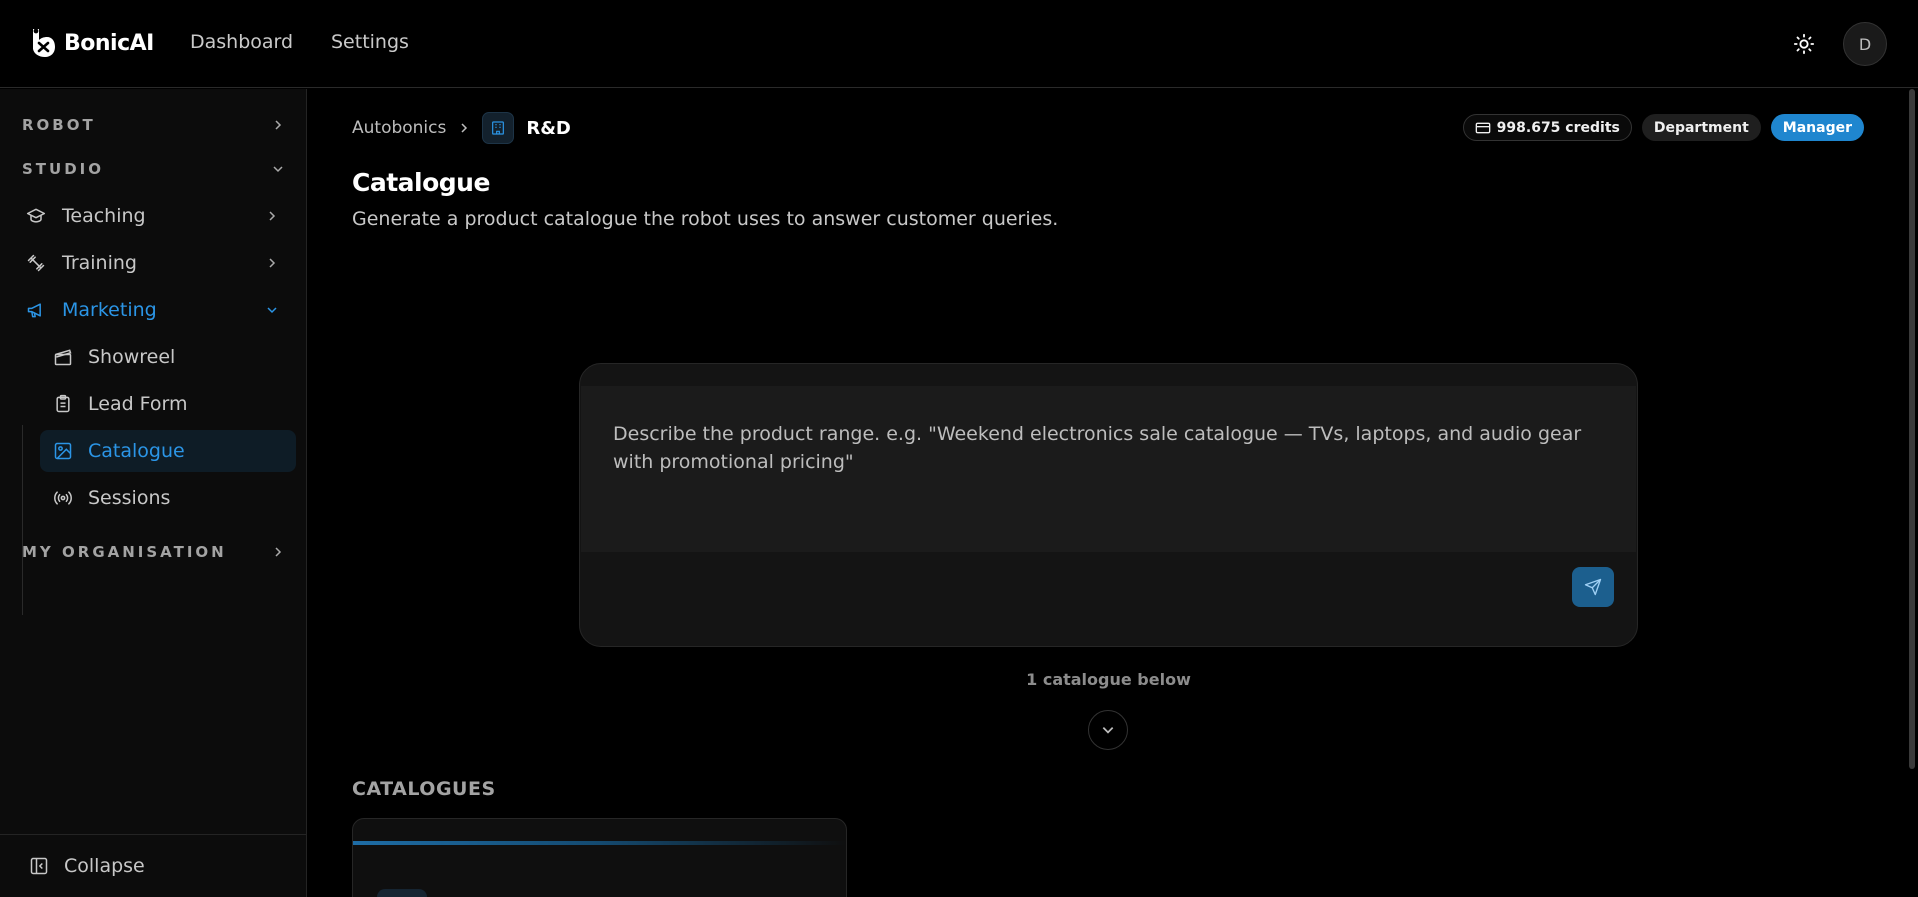 This screenshot has width=1918, height=897. I want to click on clapperboard-icon, so click(63, 357).